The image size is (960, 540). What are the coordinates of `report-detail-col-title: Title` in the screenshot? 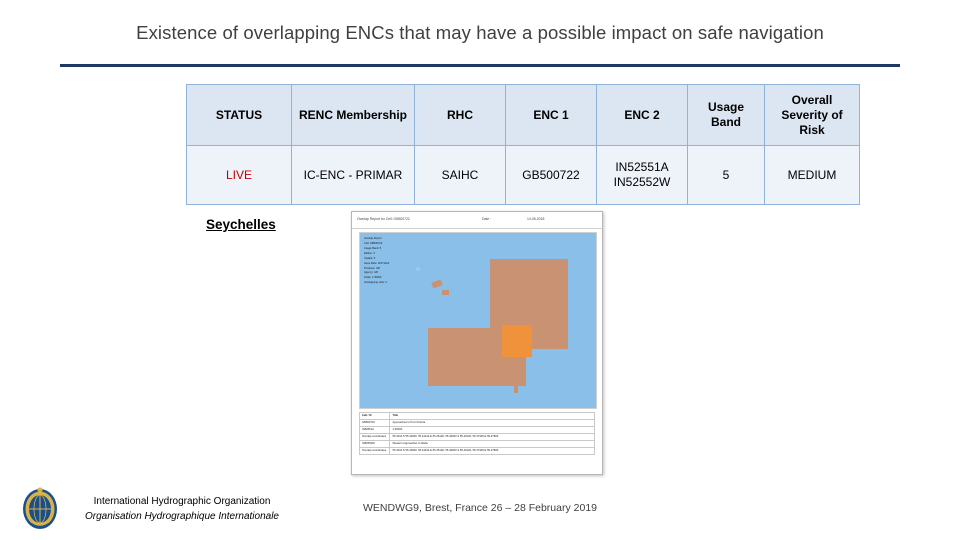 It's located at (492, 416).